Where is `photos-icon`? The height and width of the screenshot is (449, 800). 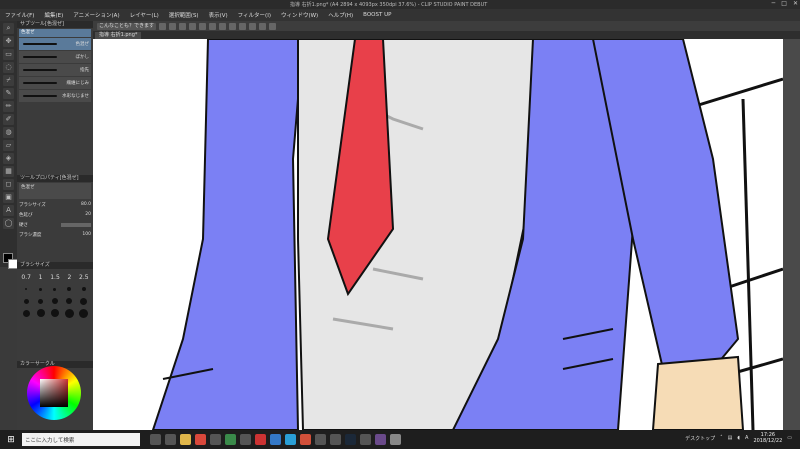
photos-icon is located at coordinates (335, 439).